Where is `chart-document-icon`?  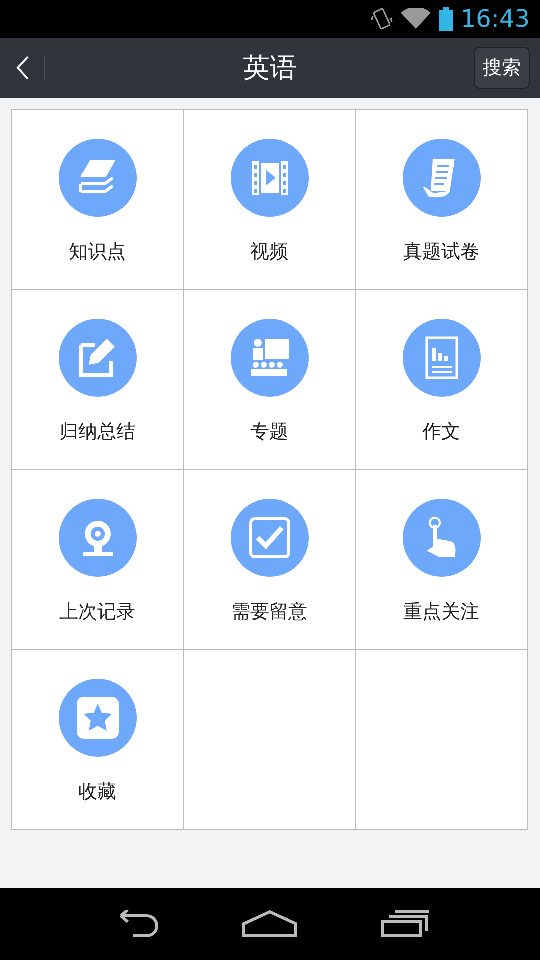
chart-document-icon is located at coordinates (441, 358).